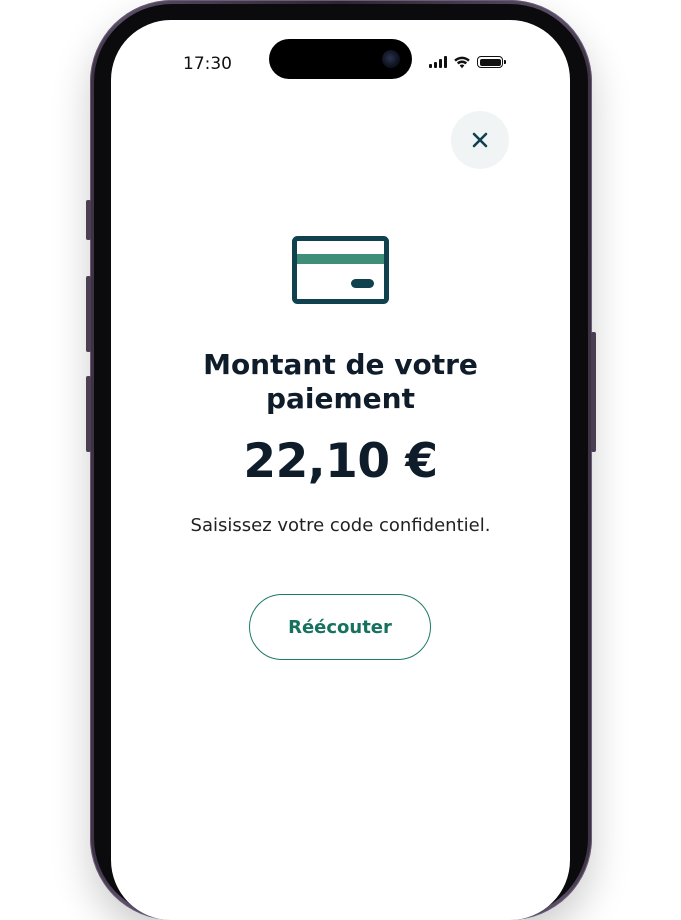 This screenshot has width=681, height=920. I want to click on cellular-signal-icon, so click(438, 62).